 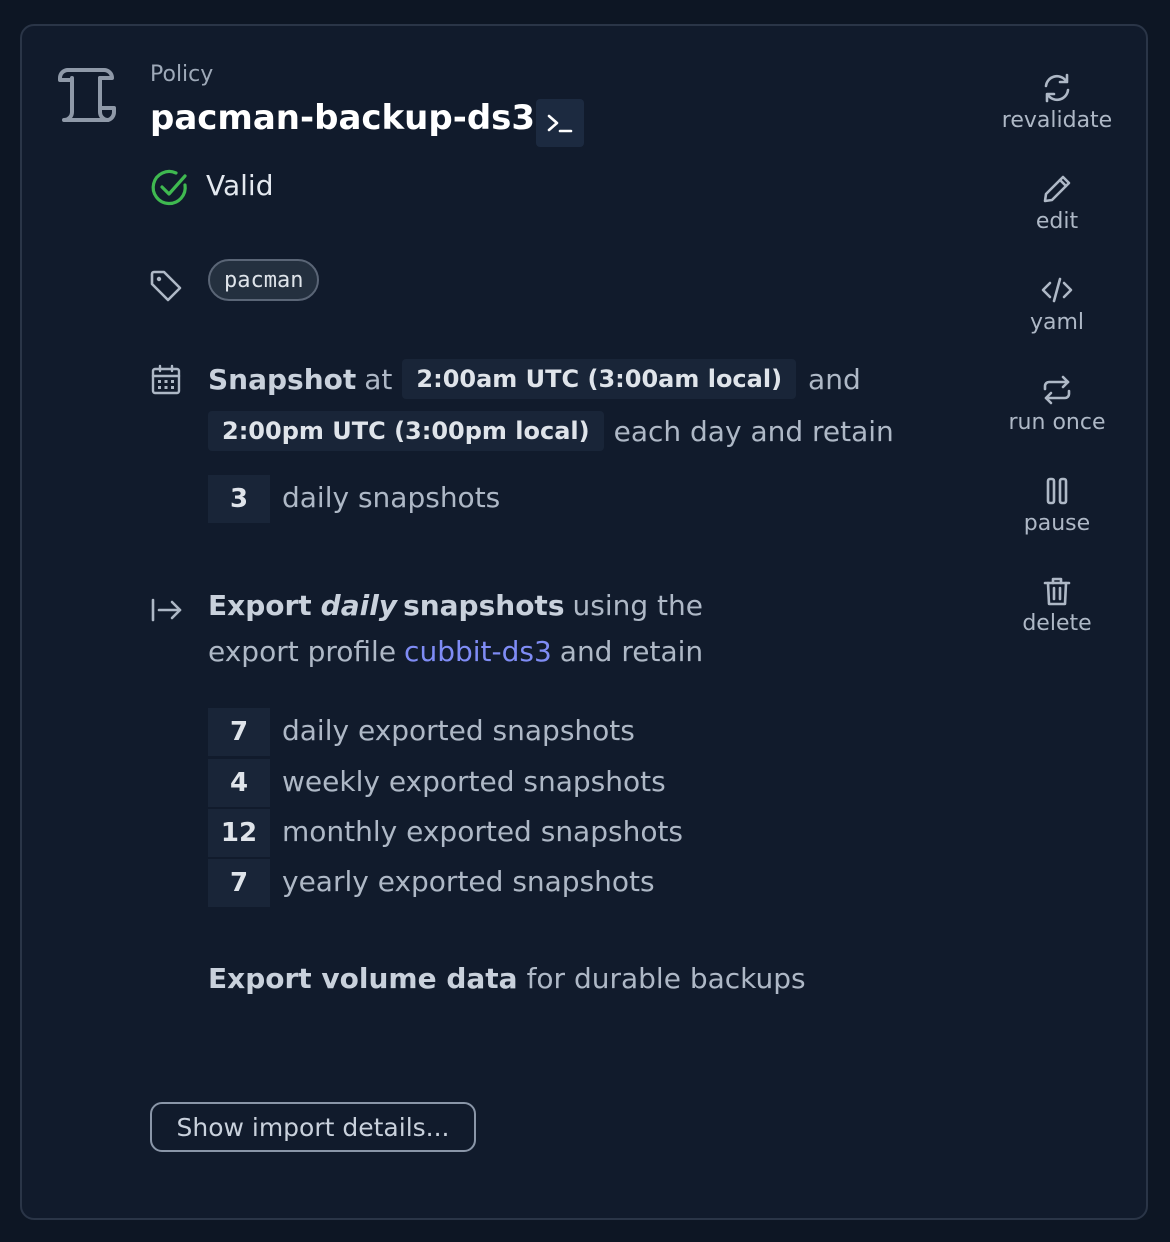 I want to click on tag-icon, so click(x=166, y=286).